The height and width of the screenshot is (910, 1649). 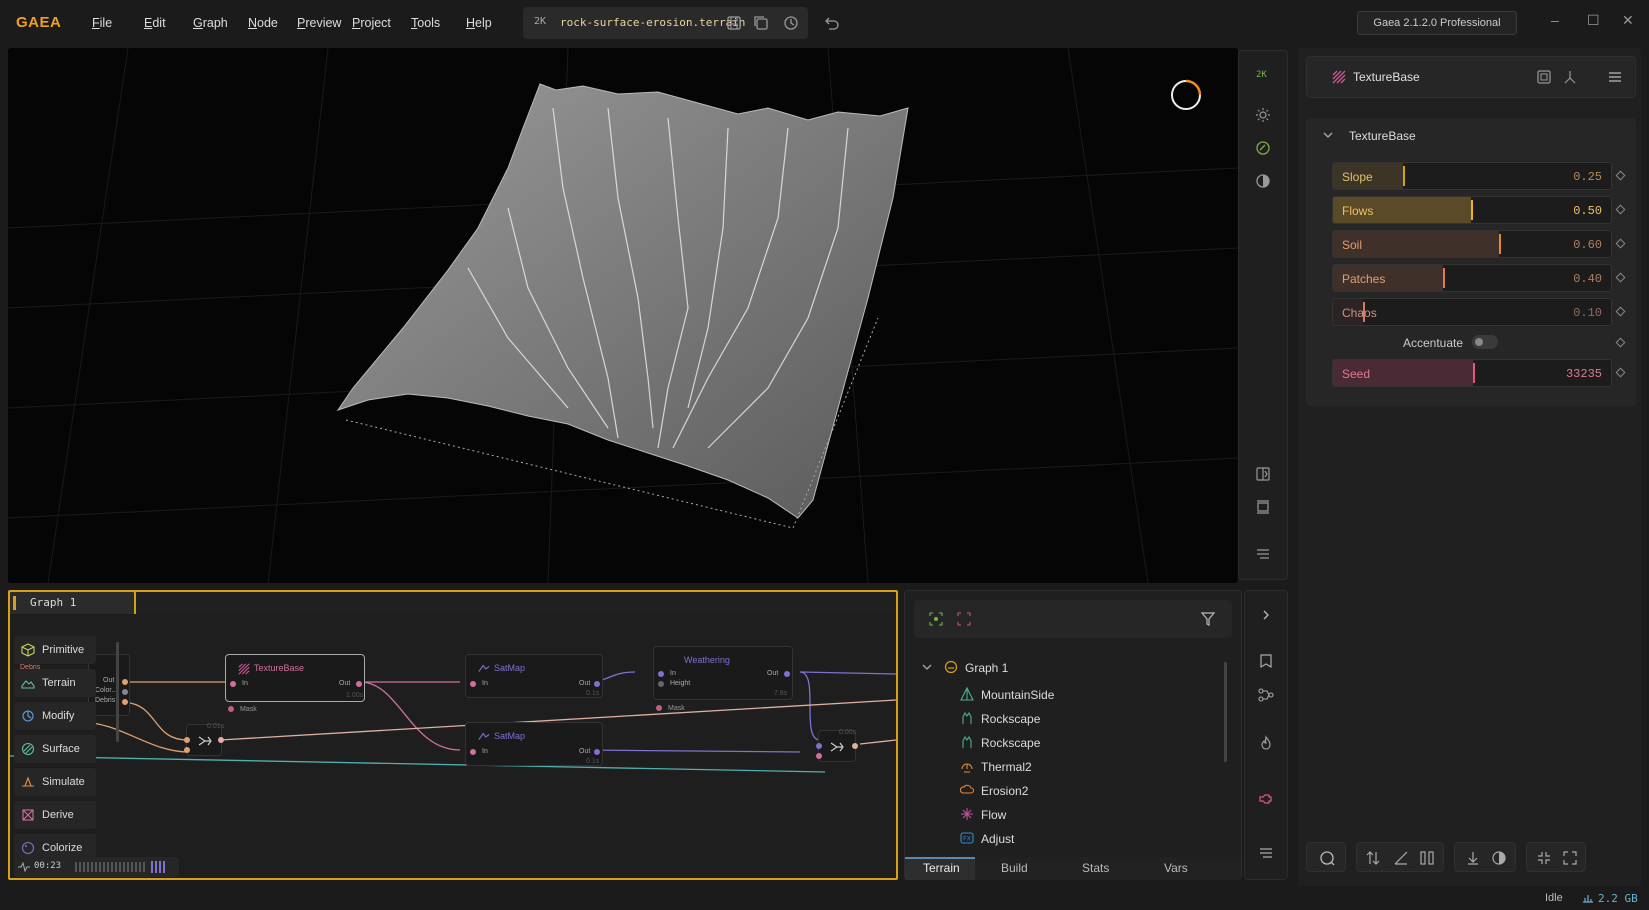 I want to click on chaos-slider: Chaos 0.10, so click(x=1472, y=312).